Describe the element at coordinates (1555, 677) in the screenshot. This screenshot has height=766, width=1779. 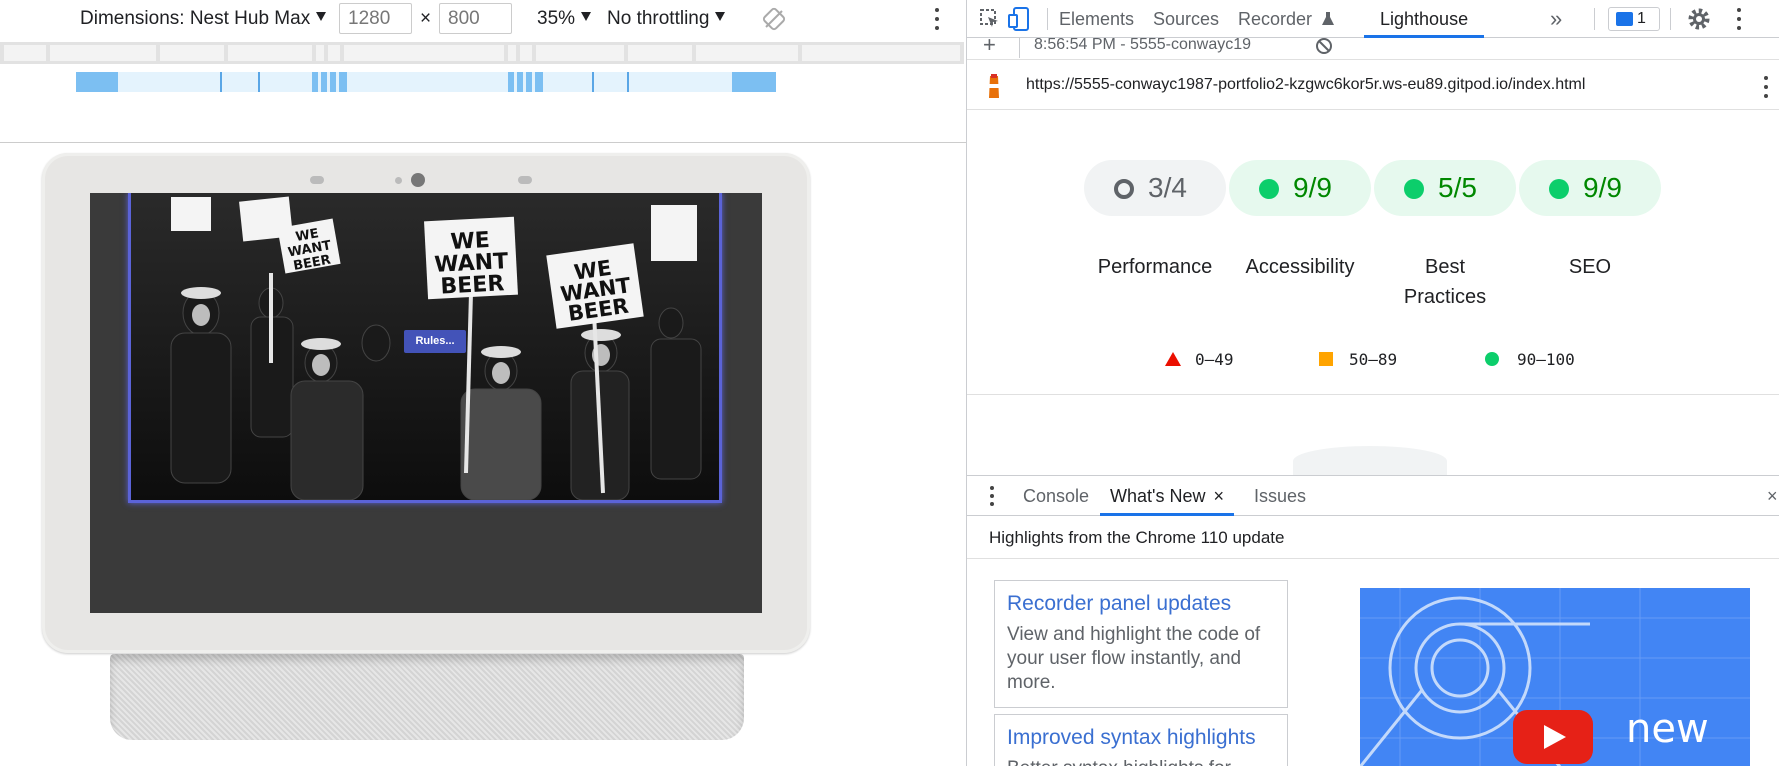
I see `whats-new-video: new` at that location.